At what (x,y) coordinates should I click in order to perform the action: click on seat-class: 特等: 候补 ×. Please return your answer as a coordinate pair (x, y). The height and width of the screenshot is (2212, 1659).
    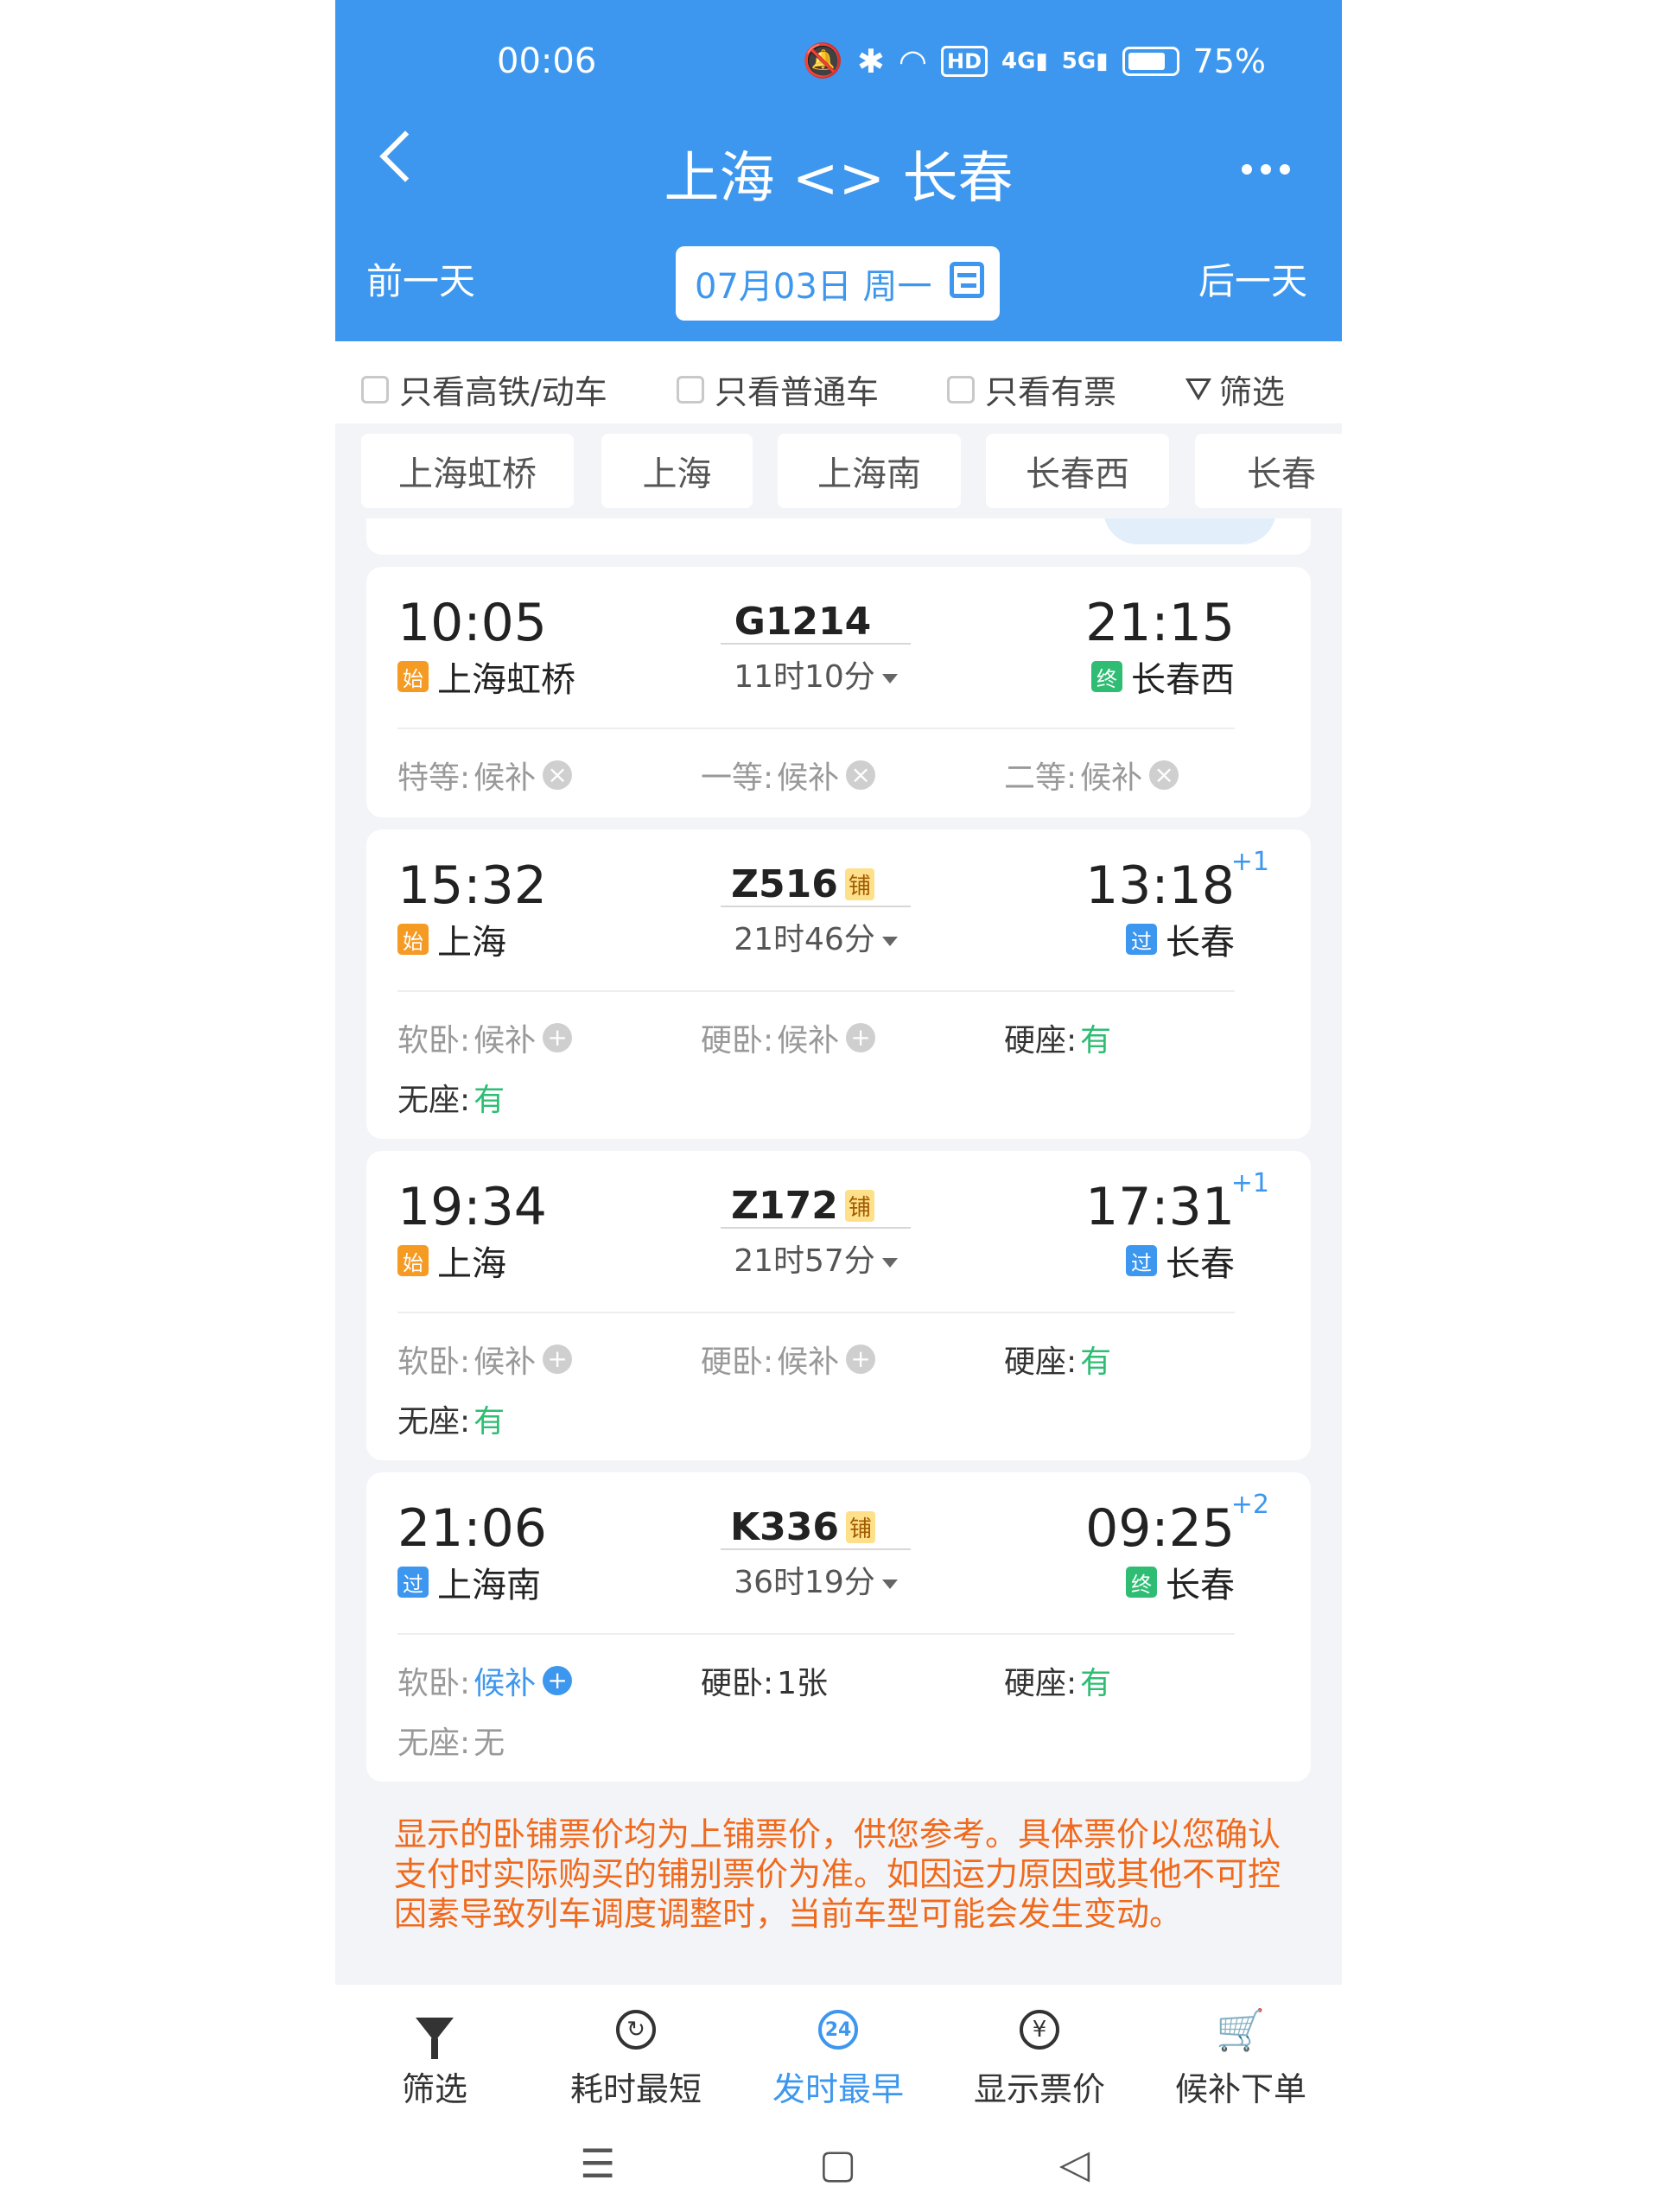
    Looking at the image, I should click on (485, 775).